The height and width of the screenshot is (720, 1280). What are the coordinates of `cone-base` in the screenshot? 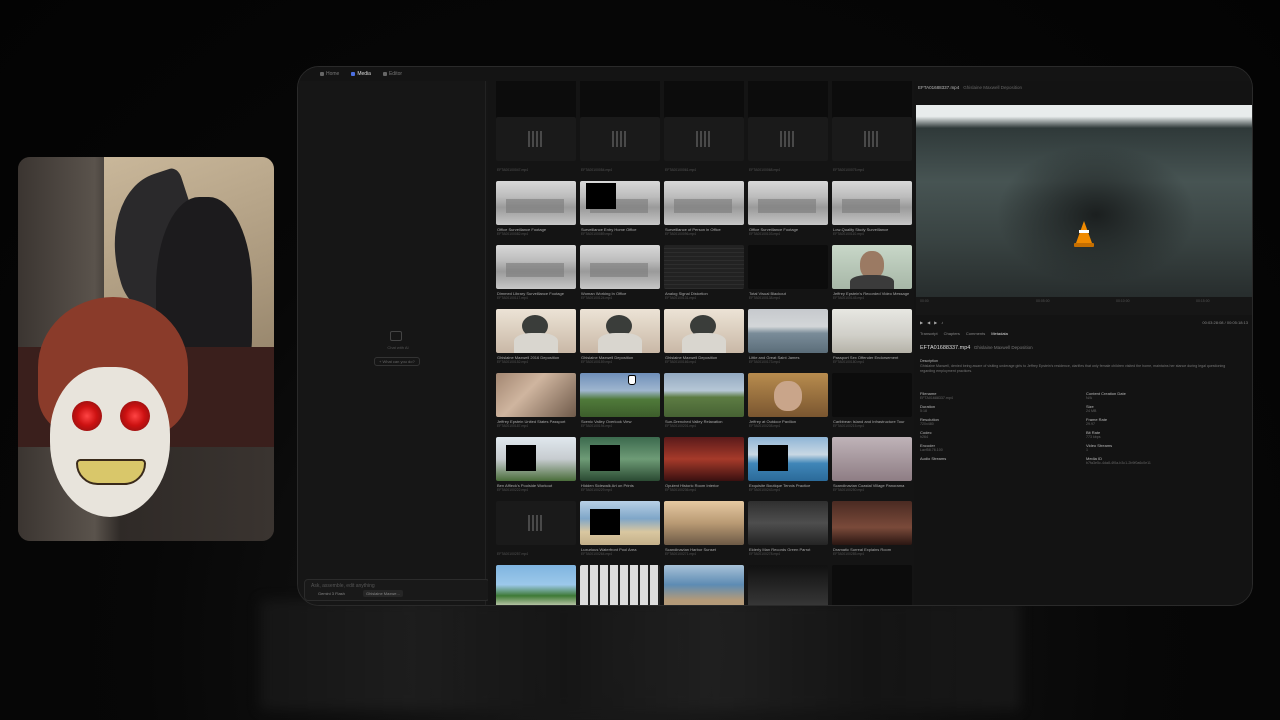 It's located at (1084, 245).